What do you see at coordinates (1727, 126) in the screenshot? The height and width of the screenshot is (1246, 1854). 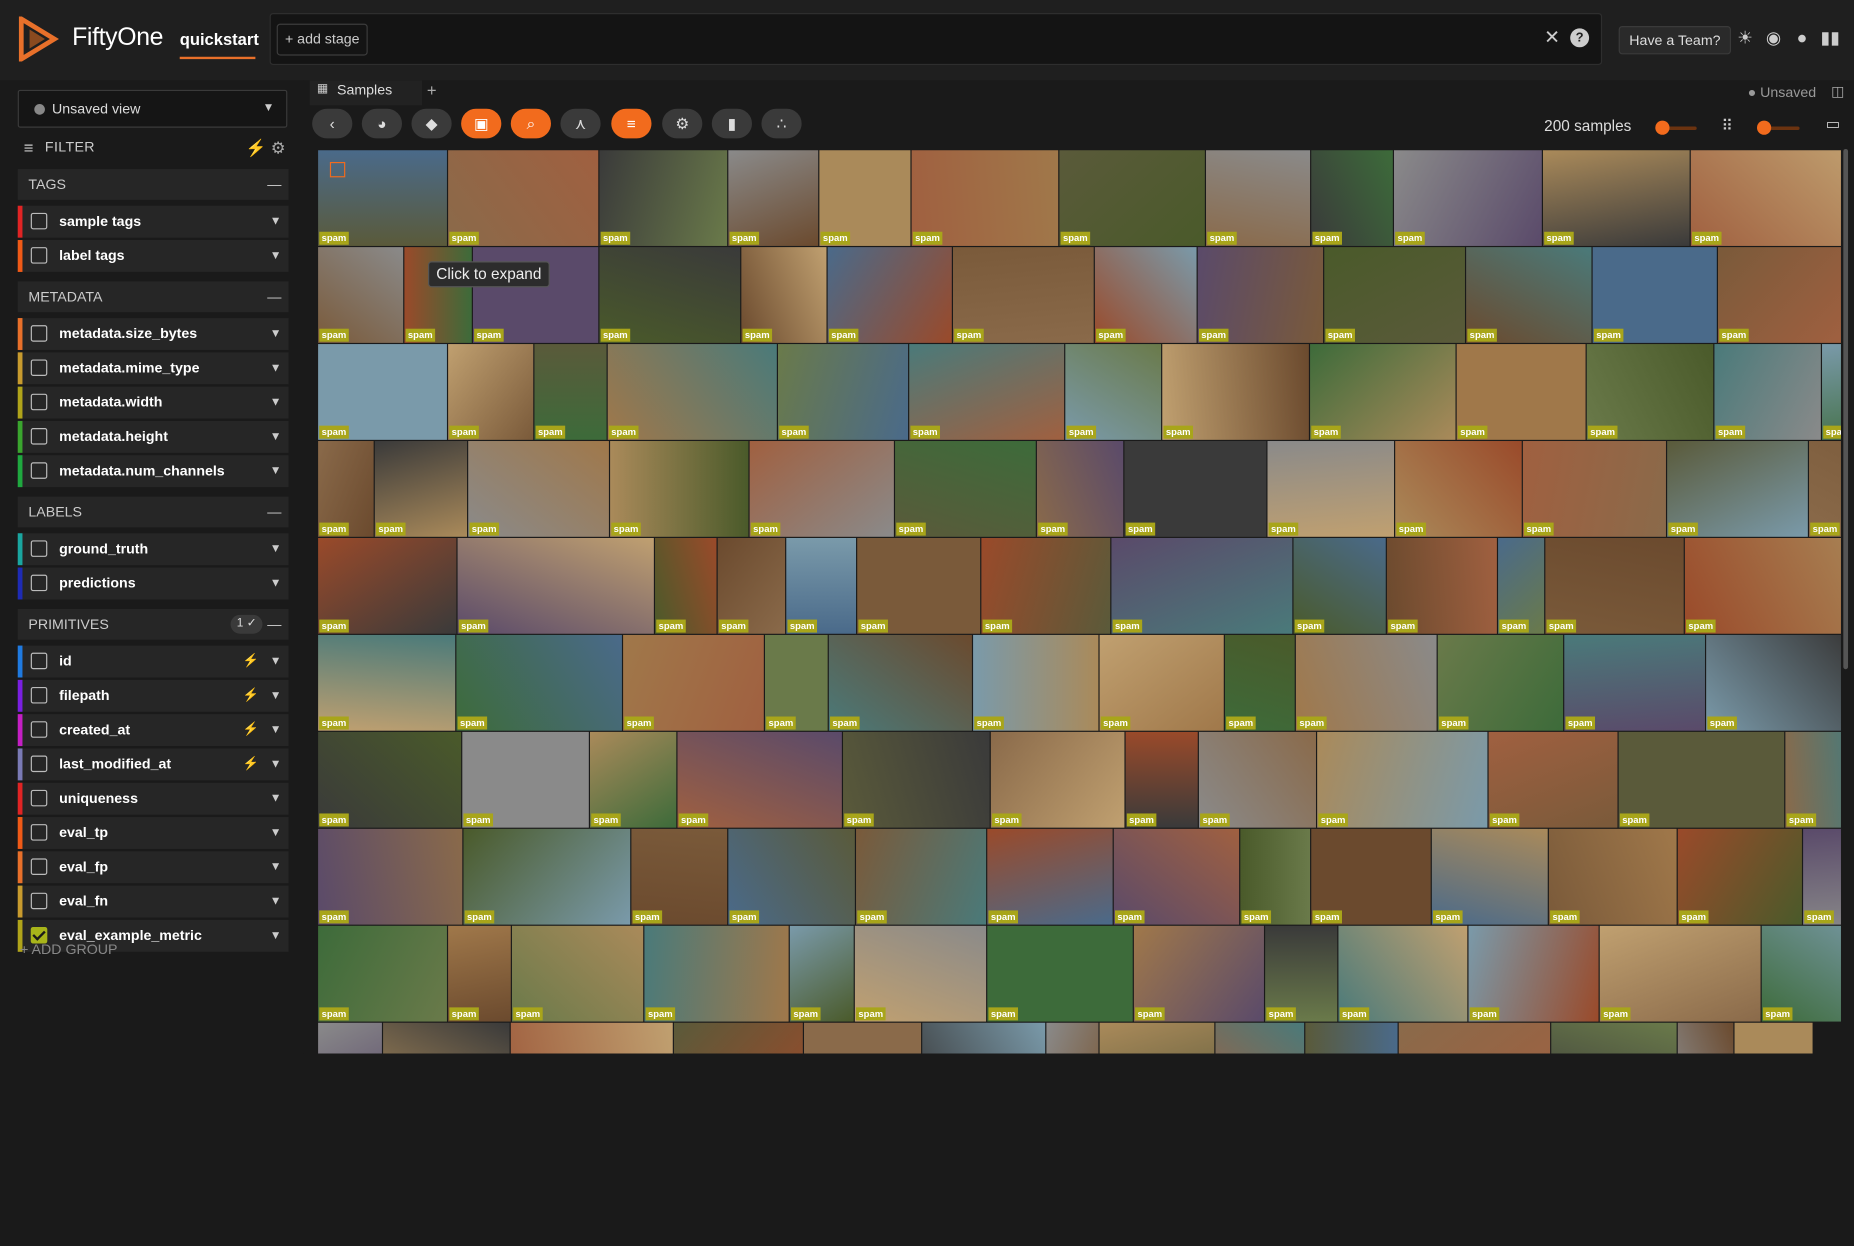 I see `grid-size-icon: ⠿` at bounding box center [1727, 126].